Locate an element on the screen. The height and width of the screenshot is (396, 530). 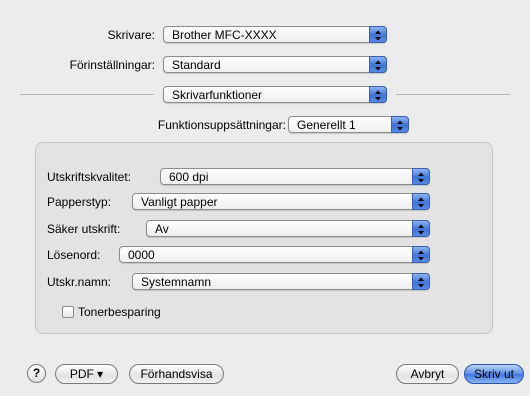
quality-popup: 600 dpi is located at coordinates (295, 176).